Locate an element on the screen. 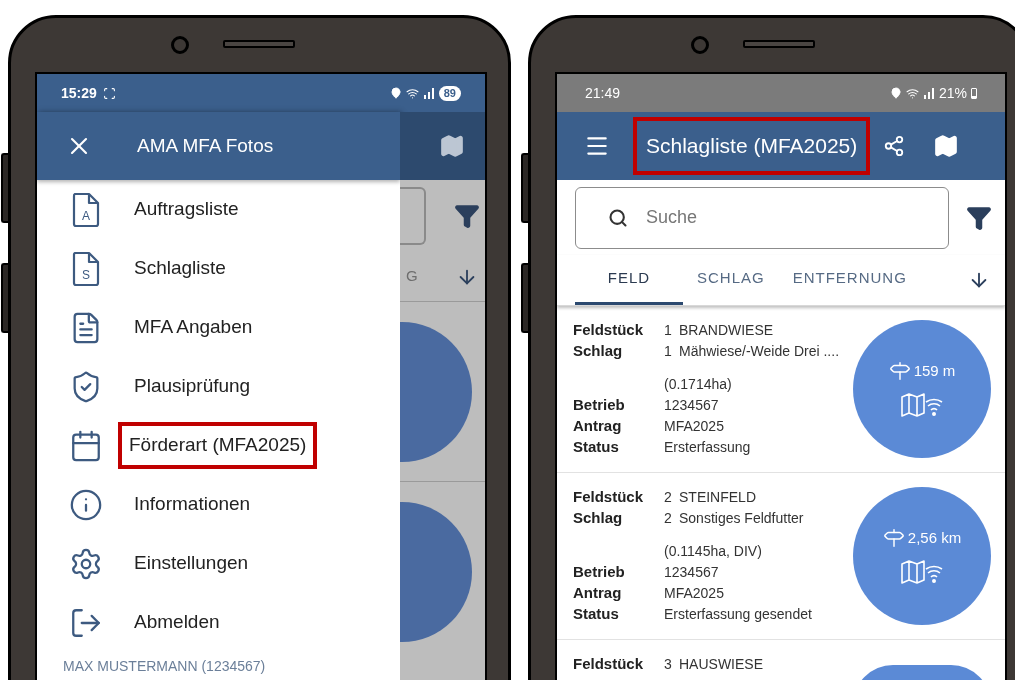 The image size is (1015, 680). field-card: Feldstück 2 STEINFELD Schlag 2 Sonstiges Feldfutter (0.1145ha, DIV) Betrieb 1234567 Antrag MFA2025 Status Ersterfassung gesendet 2,56 km is located at coordinates (781, 556).